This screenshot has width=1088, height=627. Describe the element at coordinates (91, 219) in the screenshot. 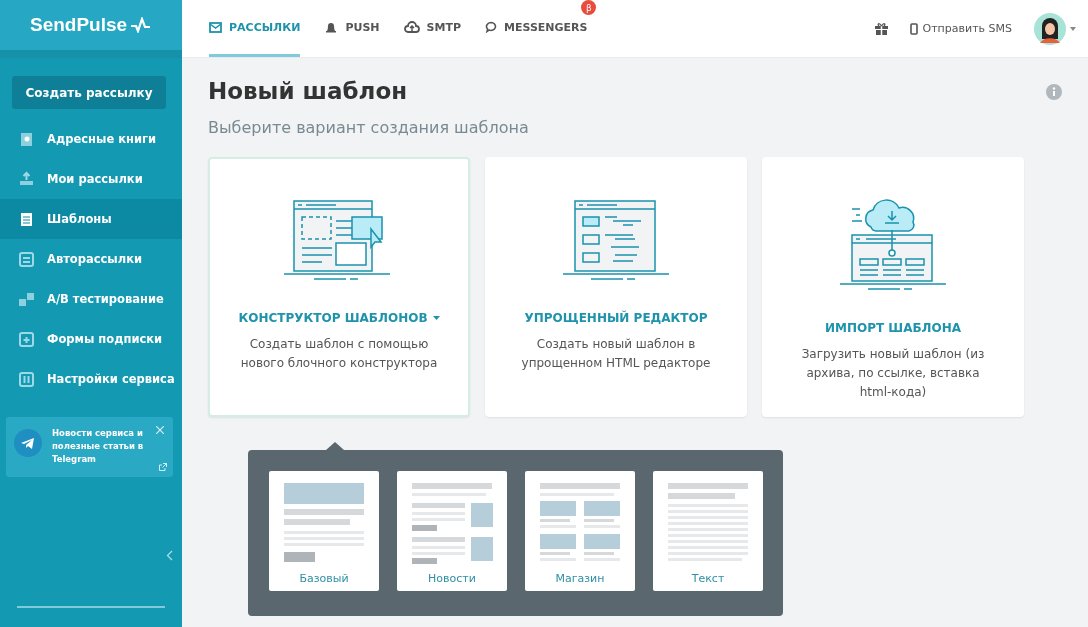

I see `sidebar-item: Шаблоны` at that location.